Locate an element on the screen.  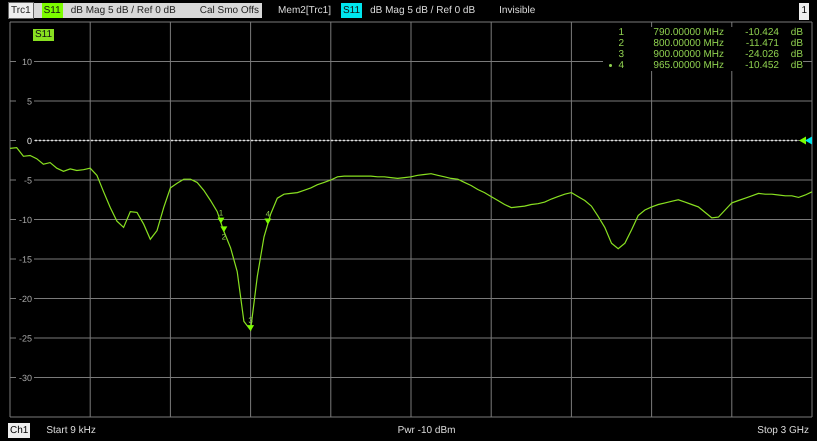
y-tick-label: 10 is located at coordinates (27, 62).